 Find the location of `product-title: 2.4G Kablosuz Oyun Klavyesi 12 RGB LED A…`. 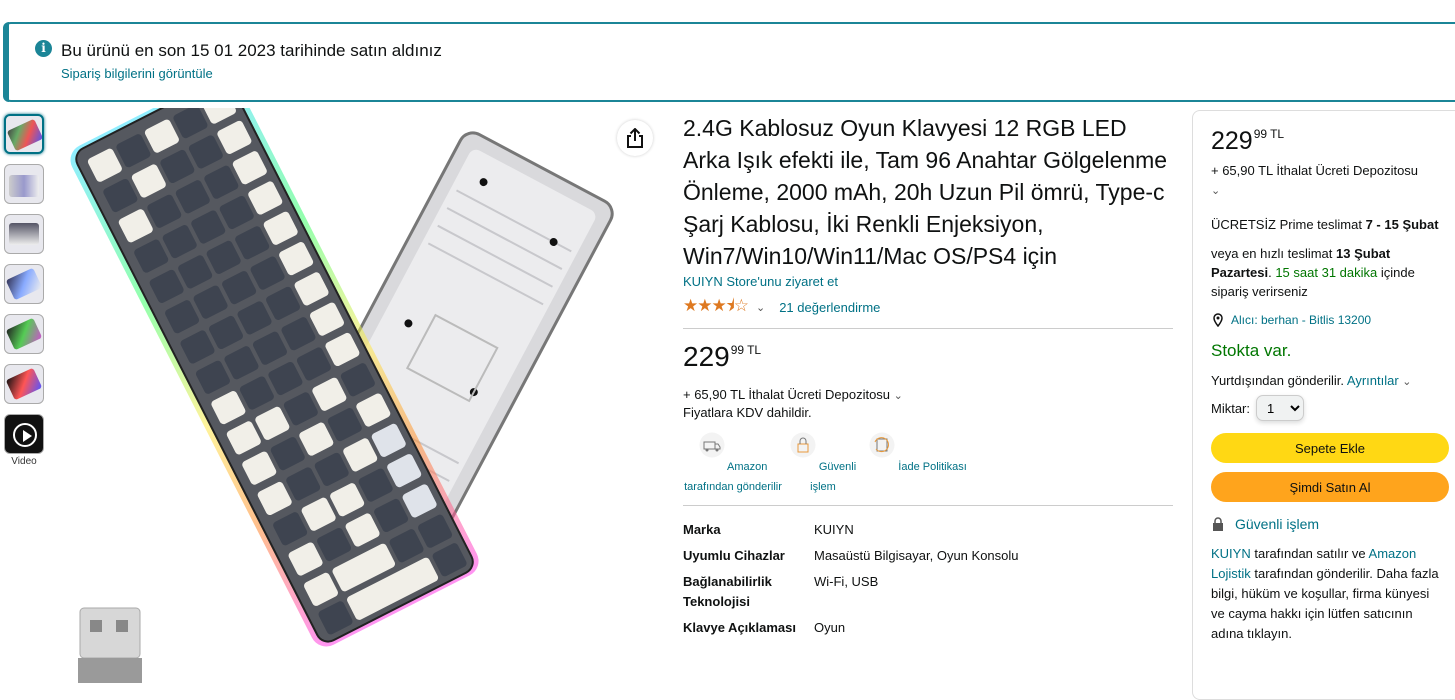

product-title: 2.4G Kablosuz Oyun Klavyesi 12 RGB LED A… is located at coordinates (925, 192).